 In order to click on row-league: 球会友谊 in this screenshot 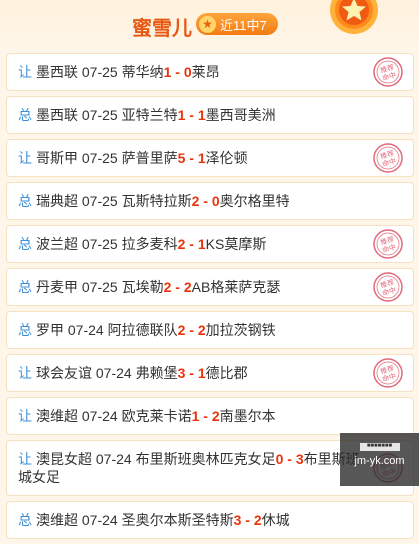, I will do `click(64, 373)`.